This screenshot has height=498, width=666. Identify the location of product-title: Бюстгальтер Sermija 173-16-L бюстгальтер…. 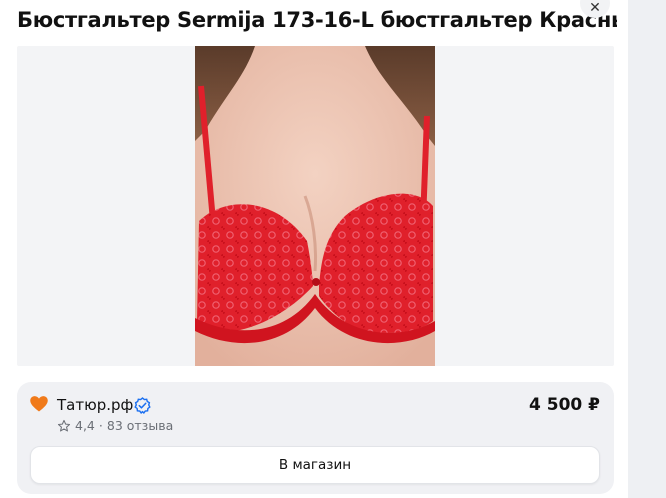
(317, 20).